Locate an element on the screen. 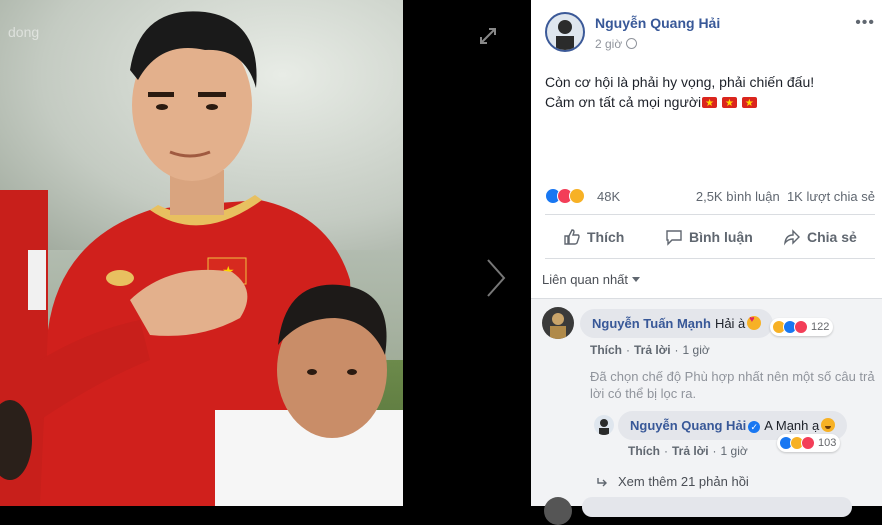 The image size is (882, 525). post-time: 2 giờ is located at coordinates (616, 44).